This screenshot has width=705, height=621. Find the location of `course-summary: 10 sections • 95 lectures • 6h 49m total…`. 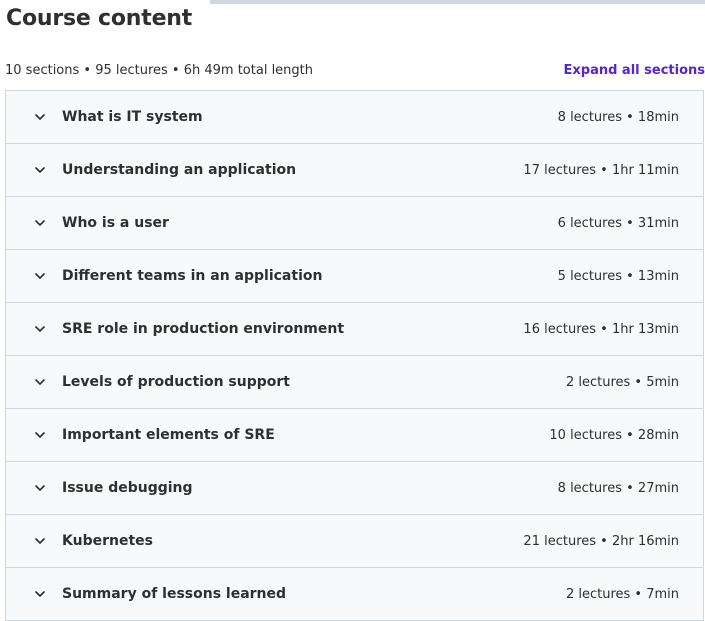

course-summary: 10 sections • 95 lectures • 6h 49m total… is located at coordinates (159, 70).